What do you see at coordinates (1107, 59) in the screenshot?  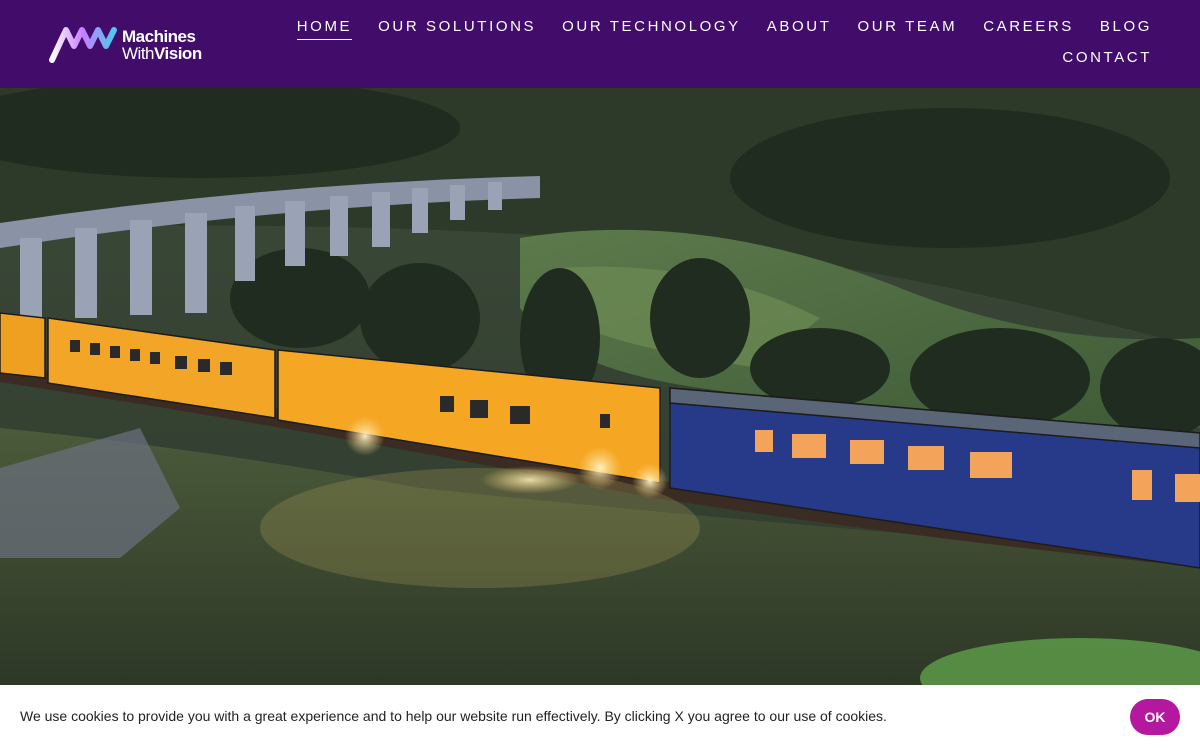 I see `nav-item-contact: Contact` at bounding box center [1107, 59].